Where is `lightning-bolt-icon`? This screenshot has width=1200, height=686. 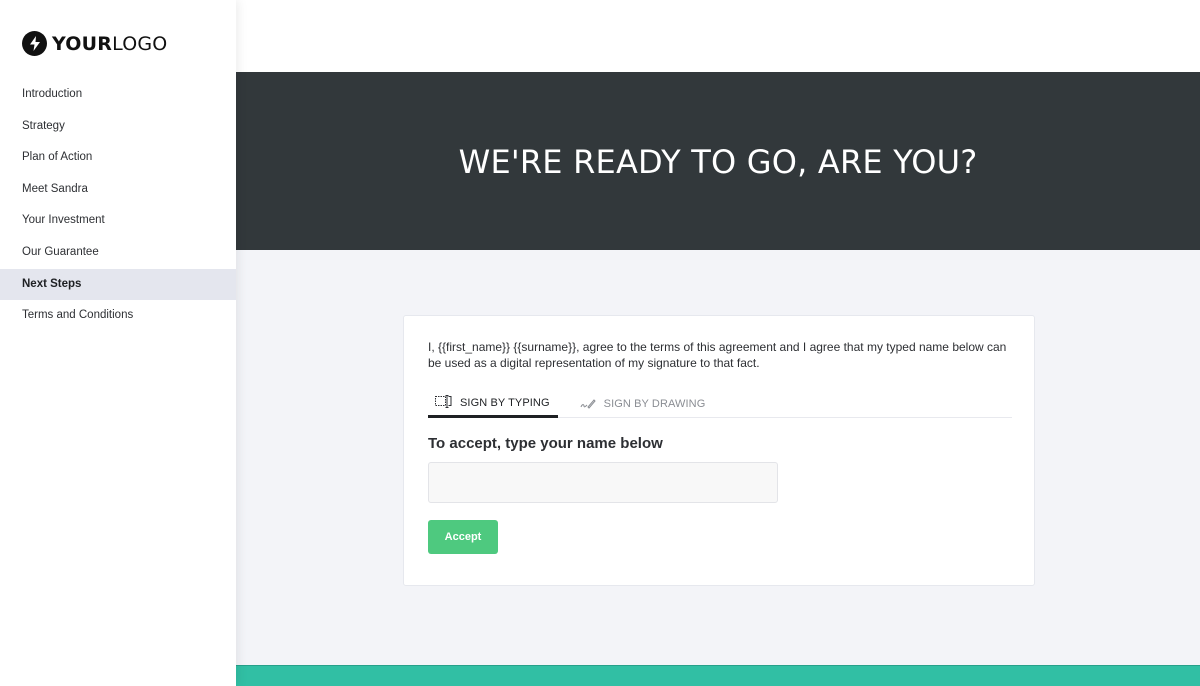 lightning-bolt-icon is located at coordinates (34, 43).